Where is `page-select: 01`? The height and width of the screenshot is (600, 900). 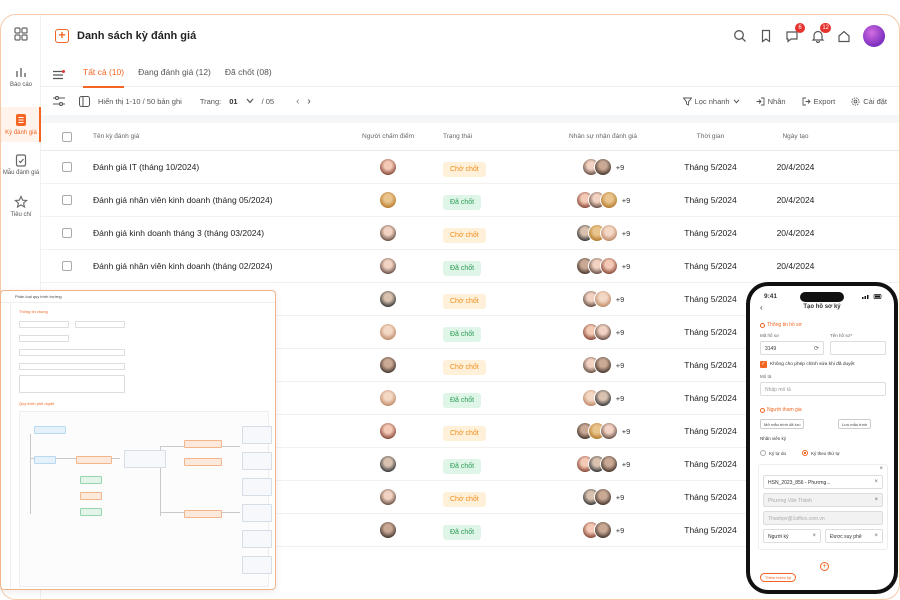
page-select: 01 is located at coordinates (233, 101).